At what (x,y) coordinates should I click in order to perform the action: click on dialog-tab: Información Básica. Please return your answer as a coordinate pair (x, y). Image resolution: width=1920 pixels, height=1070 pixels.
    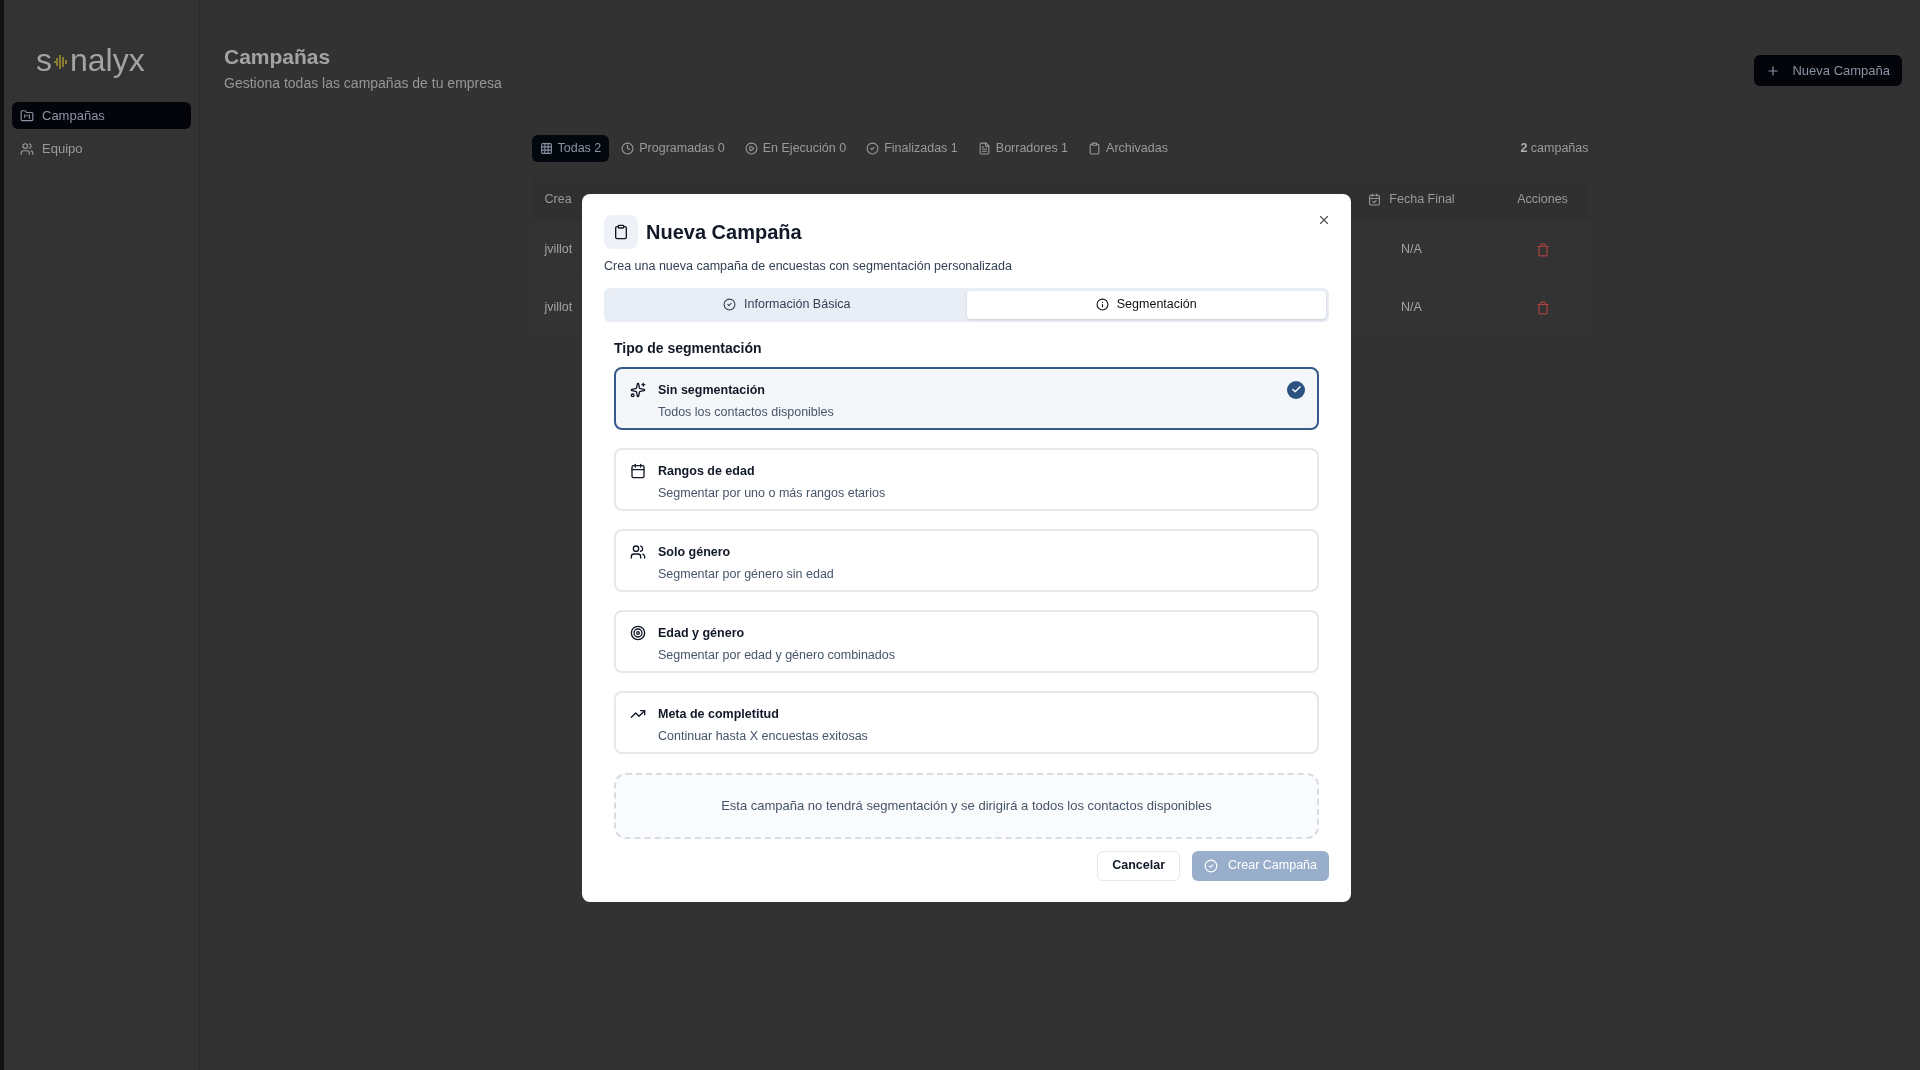
    Looking at the image, I should click on (787, 304).